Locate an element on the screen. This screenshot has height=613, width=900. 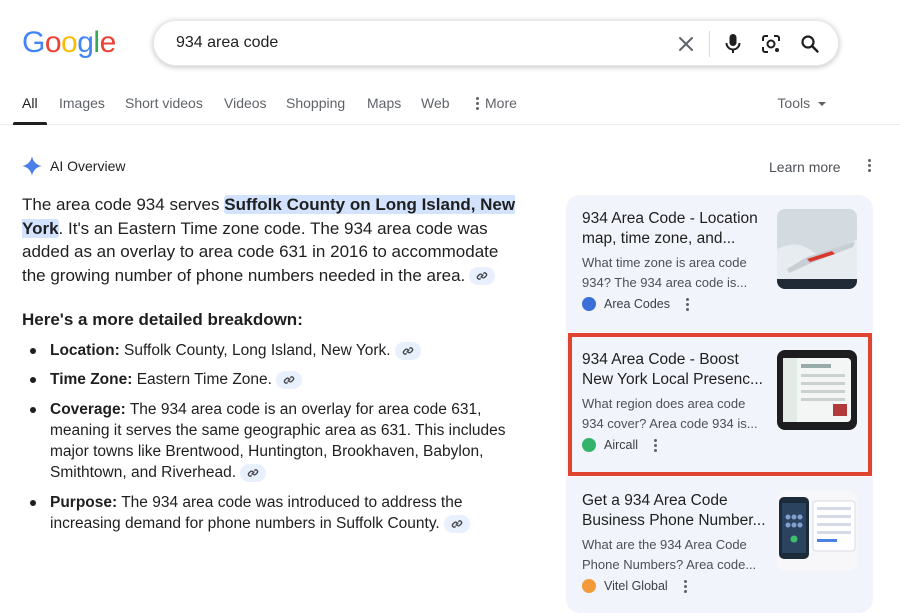
map-thumbnail is located at coordinates (817, 249).